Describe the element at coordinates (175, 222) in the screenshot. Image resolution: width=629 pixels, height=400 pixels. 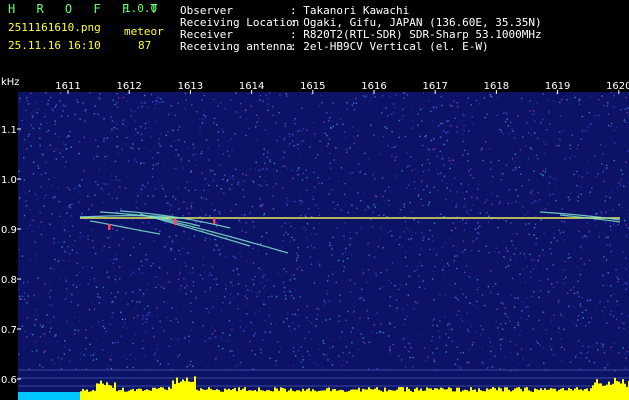
I see `meteor-echo` at that location.